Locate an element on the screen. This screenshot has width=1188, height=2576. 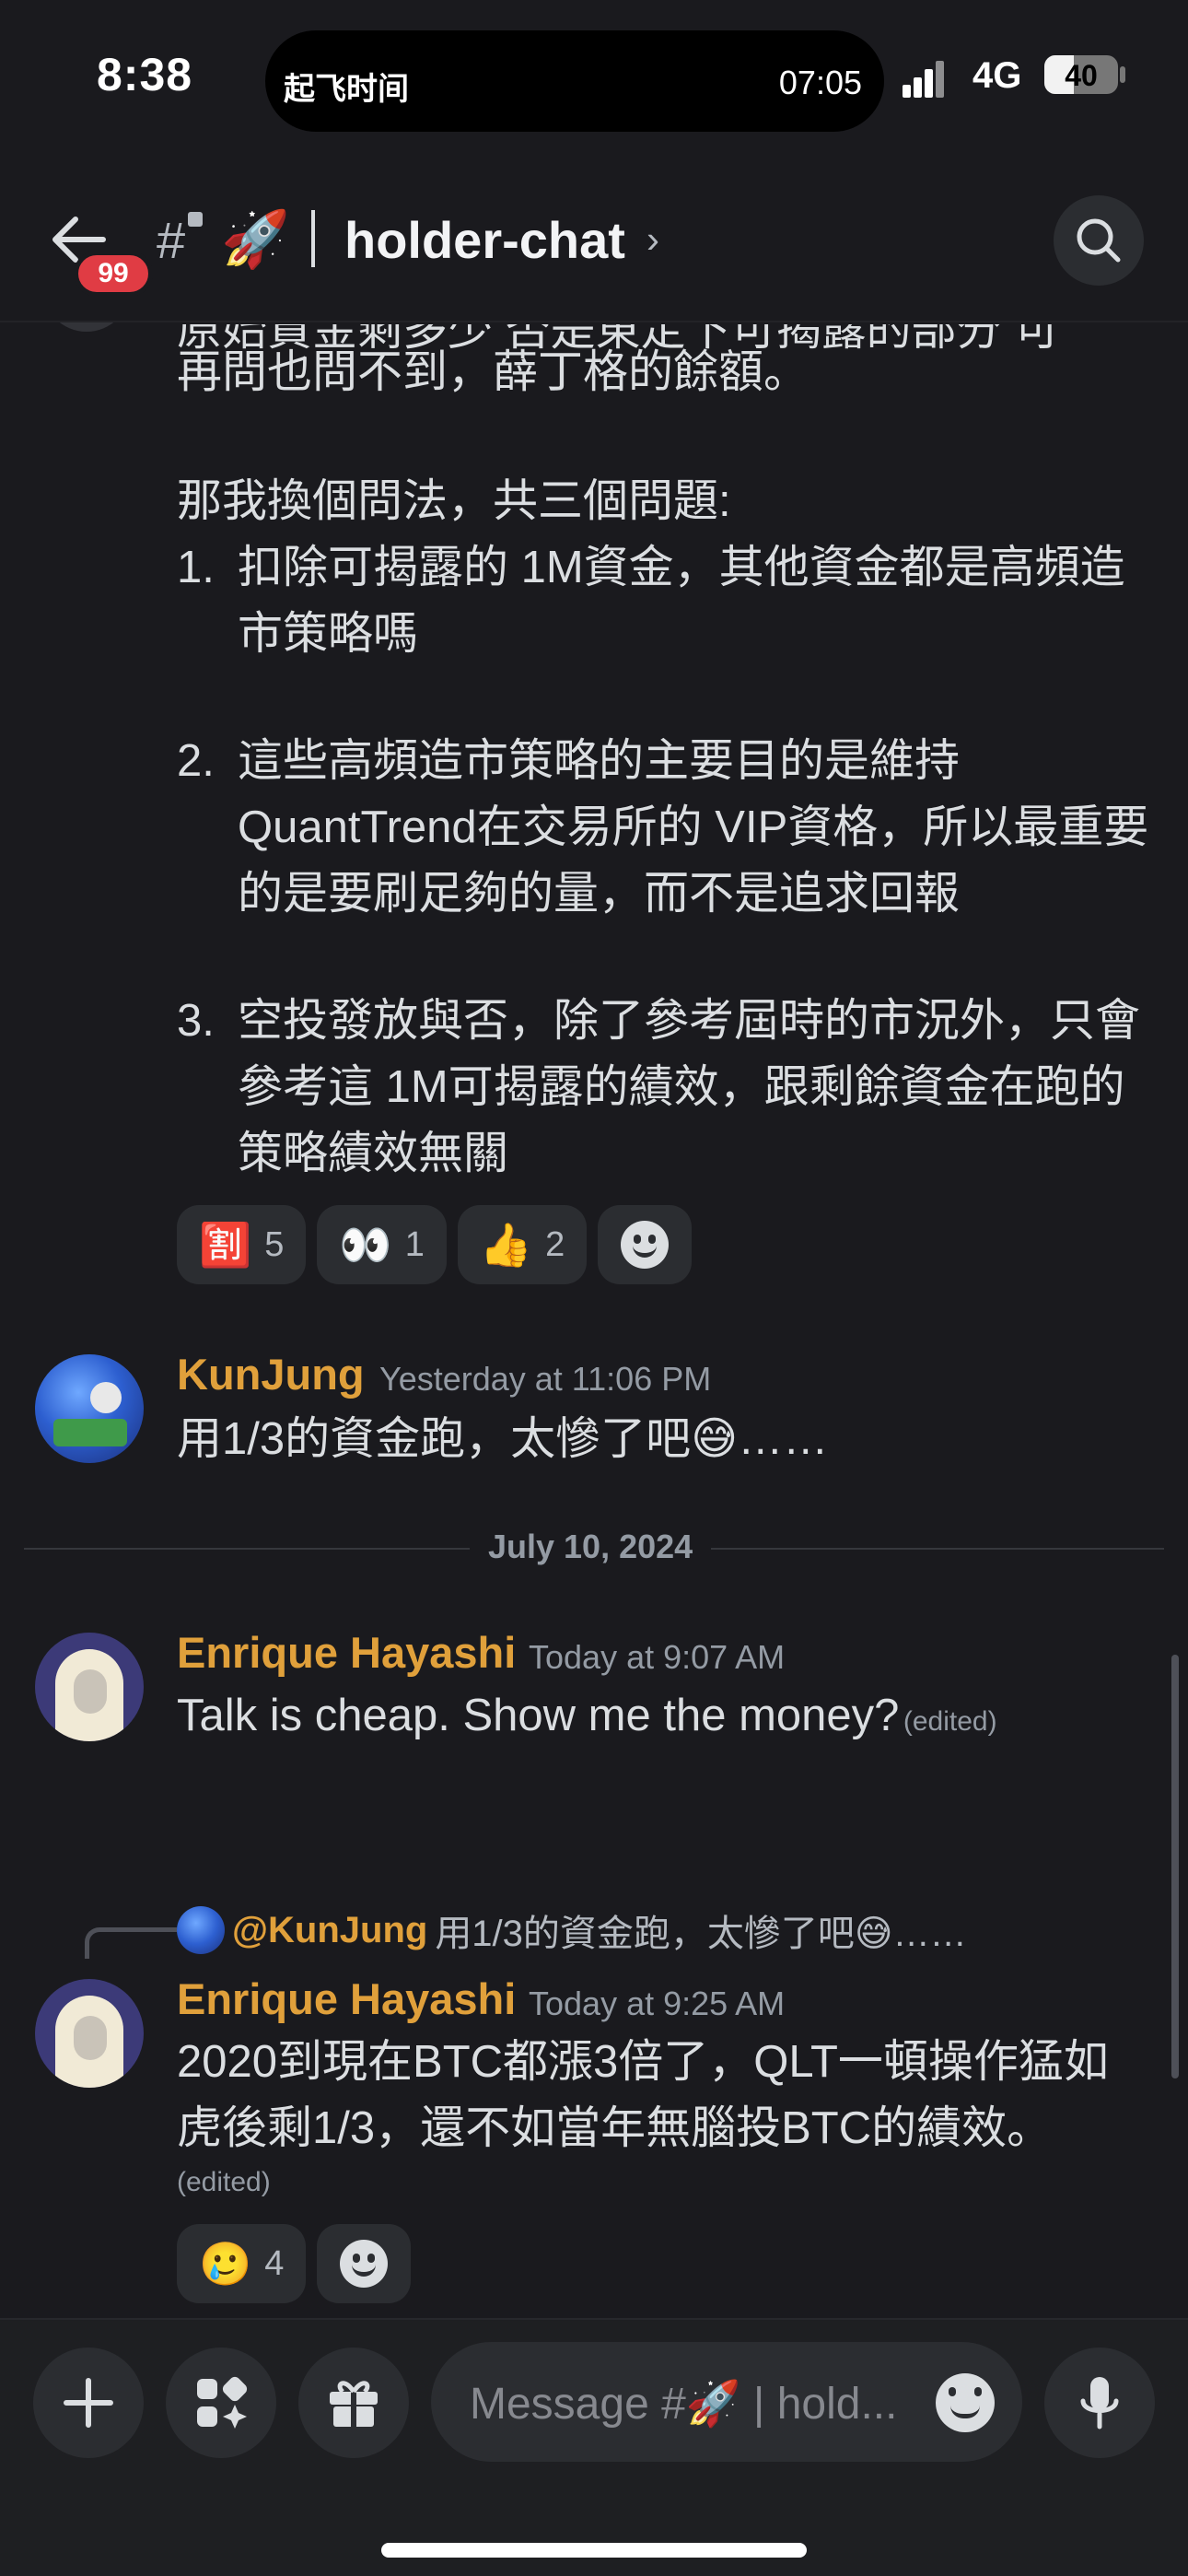
microphone-icon is located at coordinates (1099, 2403).